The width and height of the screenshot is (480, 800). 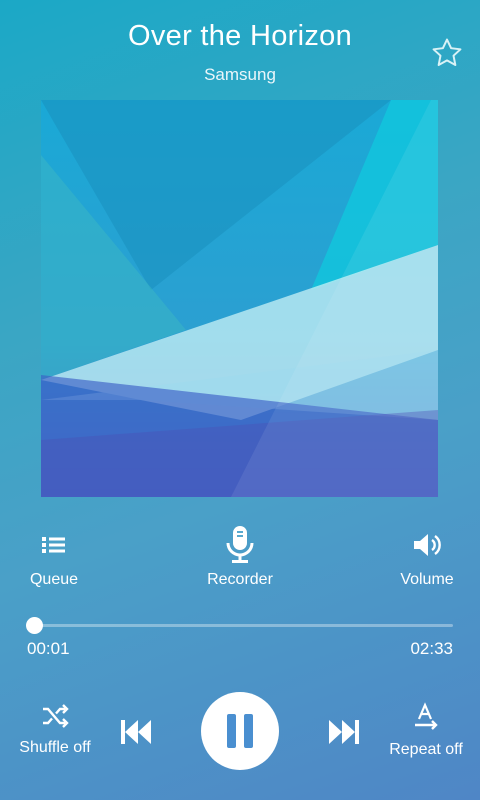 I want to click on repeat-button: Repeat off, so click(x=426, y=730).